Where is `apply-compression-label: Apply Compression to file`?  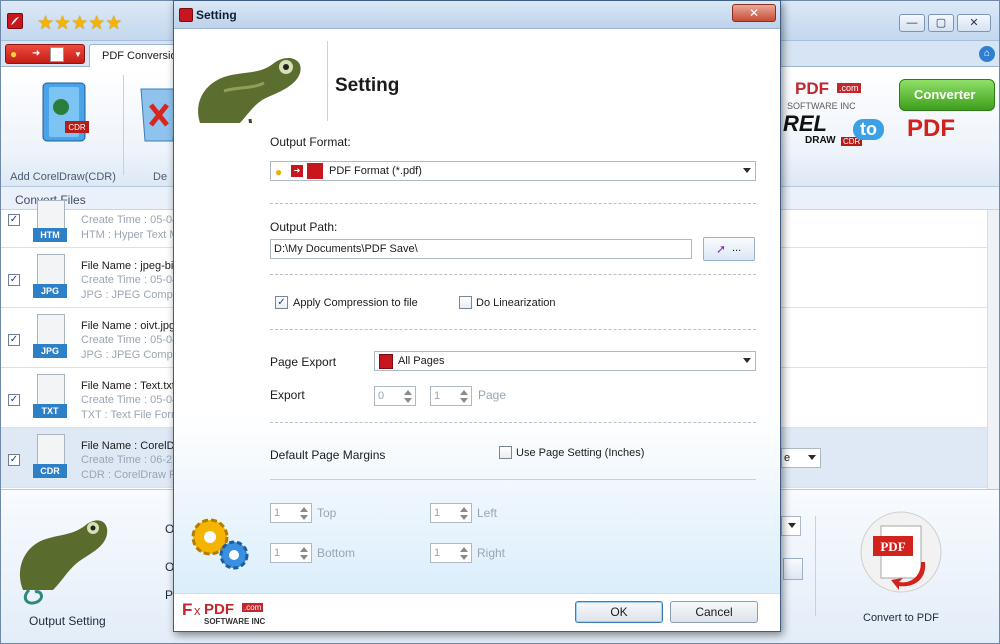 apply-compression-label: Apply Compression to file is located at coordinates (355, 303).